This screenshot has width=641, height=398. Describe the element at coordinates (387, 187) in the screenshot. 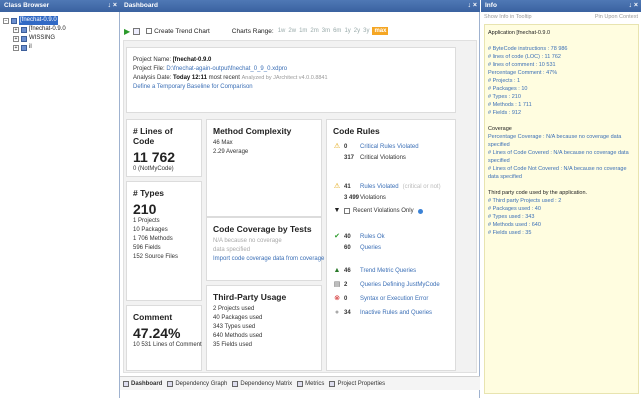

I see `rules-violated-row: ⚠ 41 Rules Violated (critical or not)` at that location.